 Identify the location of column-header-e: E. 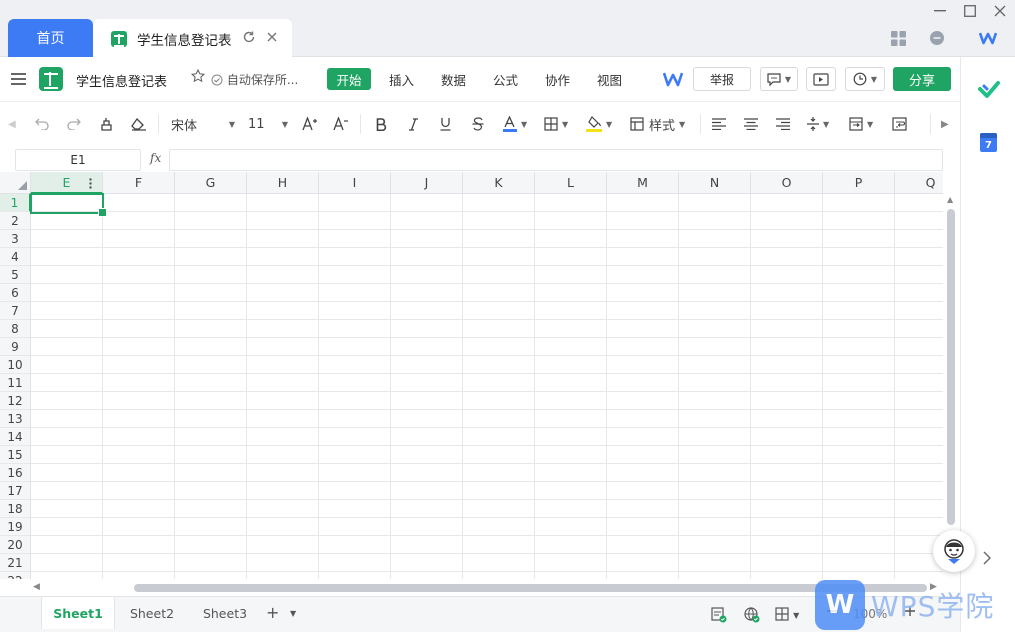
(67, 183).